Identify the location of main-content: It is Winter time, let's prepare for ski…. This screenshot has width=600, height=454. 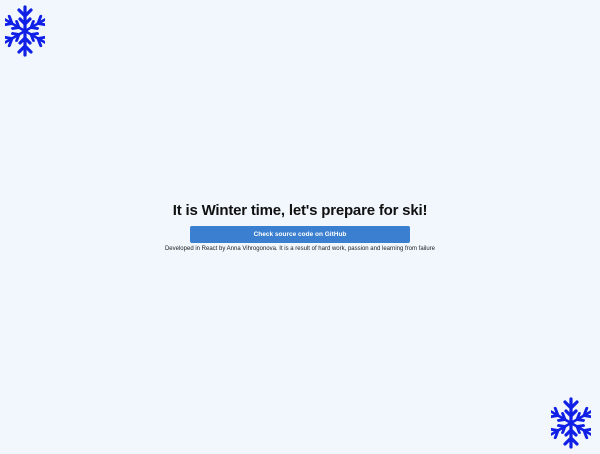
(300, 227).